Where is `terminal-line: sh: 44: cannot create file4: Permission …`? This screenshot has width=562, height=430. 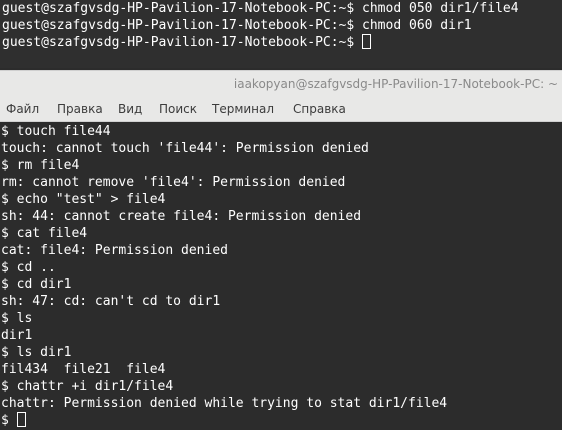 terminal-line: sh: 44: cannot create file4: Permission … is located at coordinates (181, 216).